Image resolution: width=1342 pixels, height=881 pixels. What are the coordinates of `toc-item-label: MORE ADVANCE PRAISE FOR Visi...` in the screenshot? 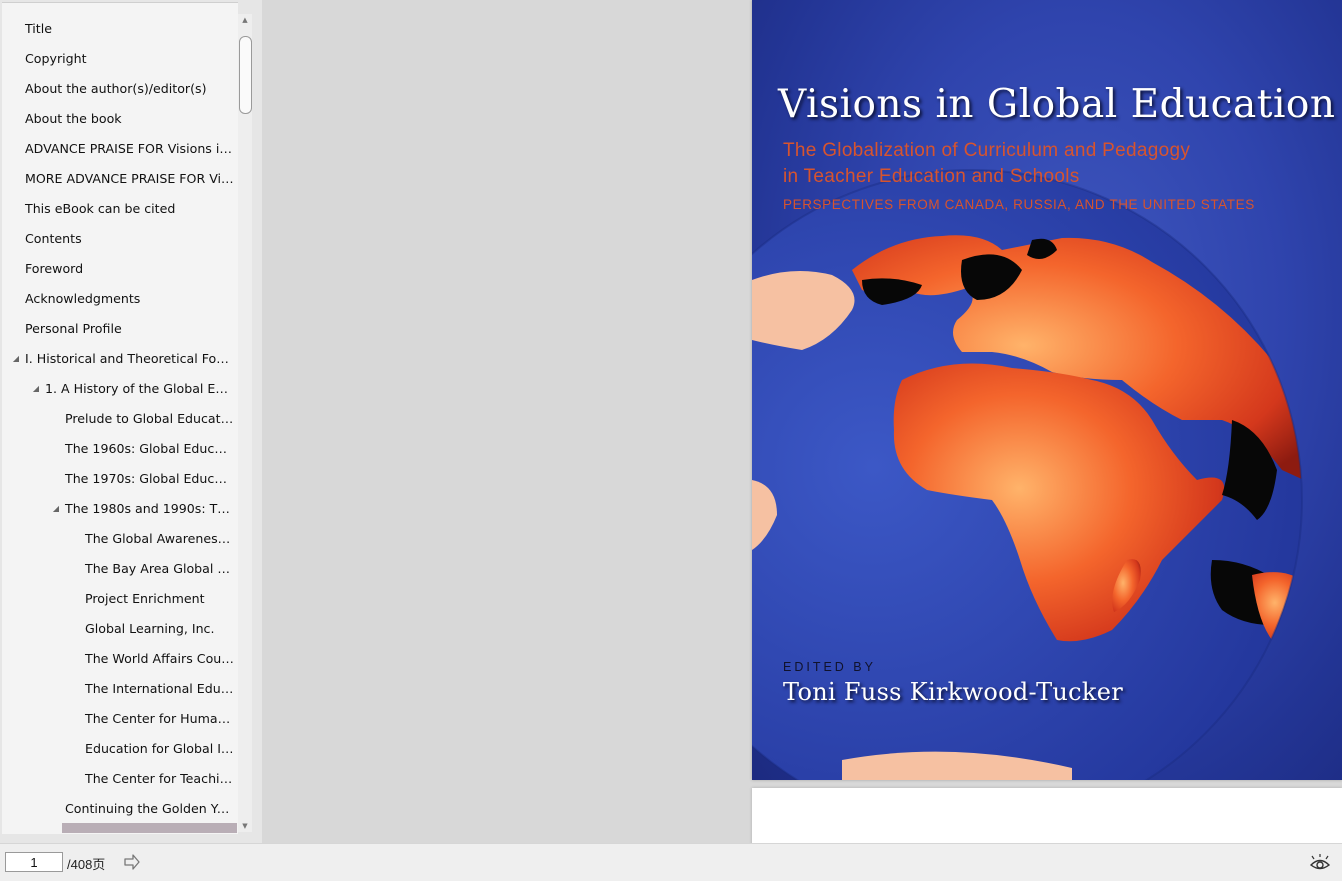 It's located at (131, 178).